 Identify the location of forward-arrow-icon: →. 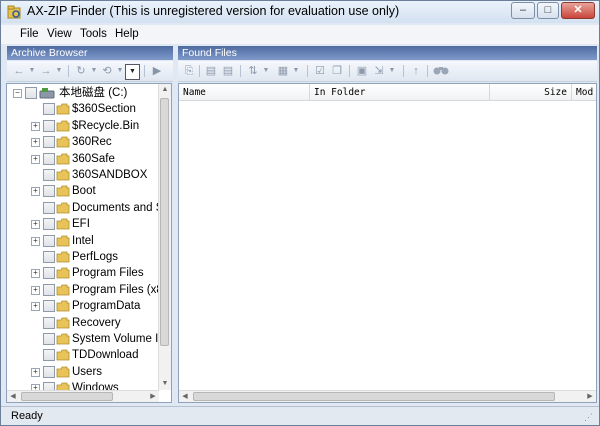
(46, 71).